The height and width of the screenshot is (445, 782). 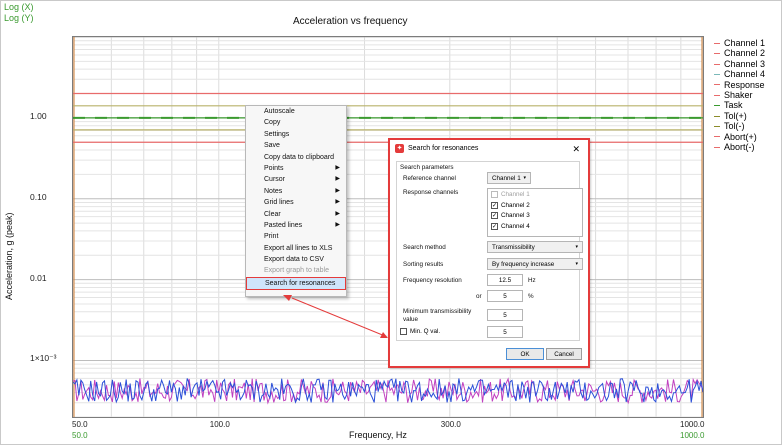 What do you see at coordinates (429, 178) in the screenshot?
I see `reference-channel-label: Reference channel` at bounding box center [429, 178].